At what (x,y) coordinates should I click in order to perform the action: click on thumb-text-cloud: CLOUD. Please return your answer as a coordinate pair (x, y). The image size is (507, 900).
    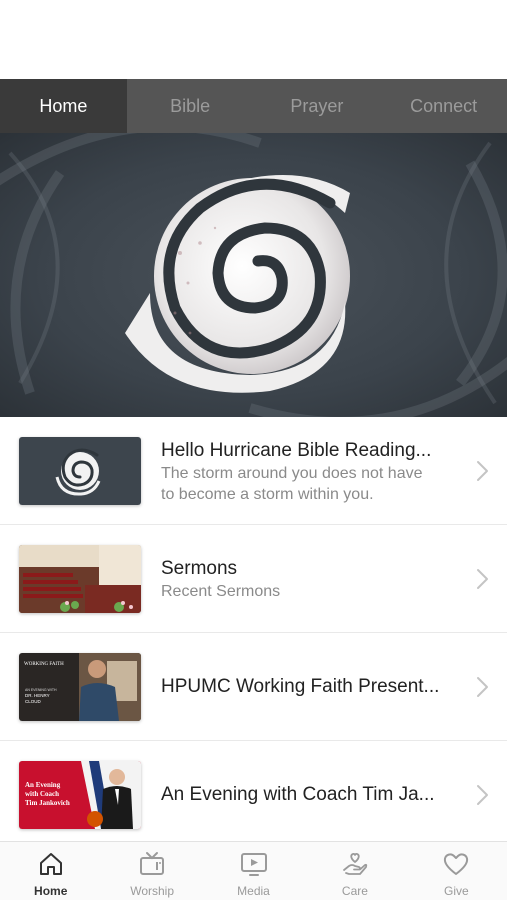
    Looking at the image, I should click on (33, 701).